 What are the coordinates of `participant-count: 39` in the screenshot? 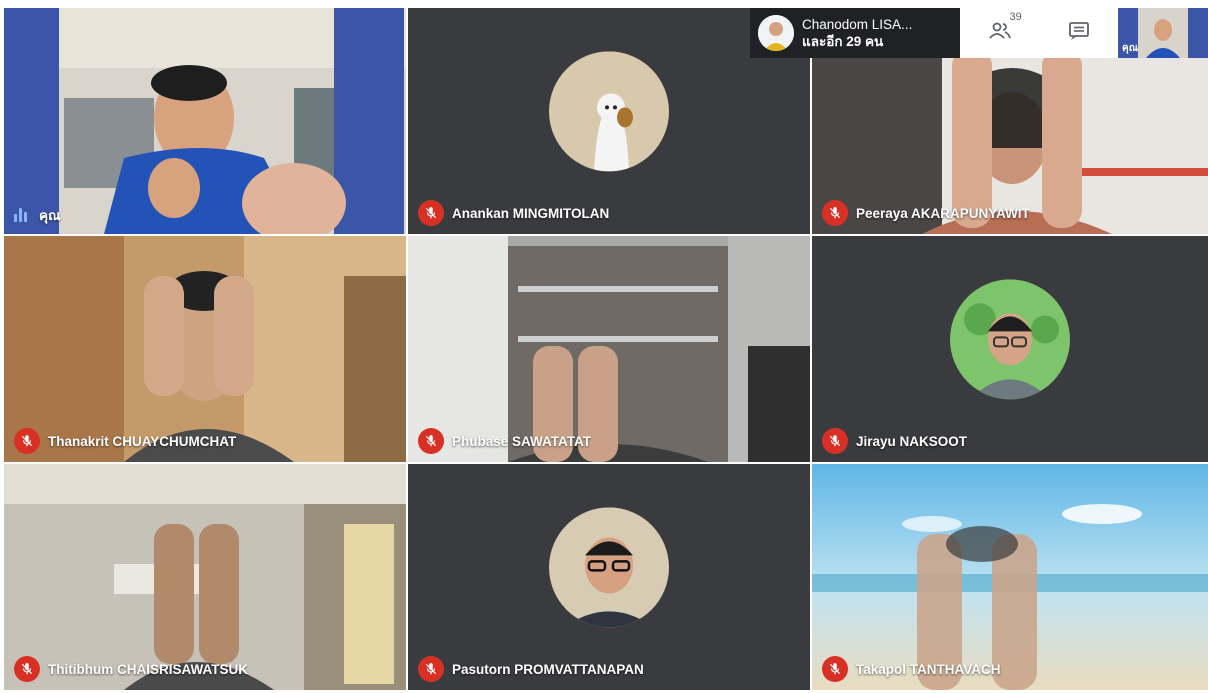 It's located at (1015, 16).